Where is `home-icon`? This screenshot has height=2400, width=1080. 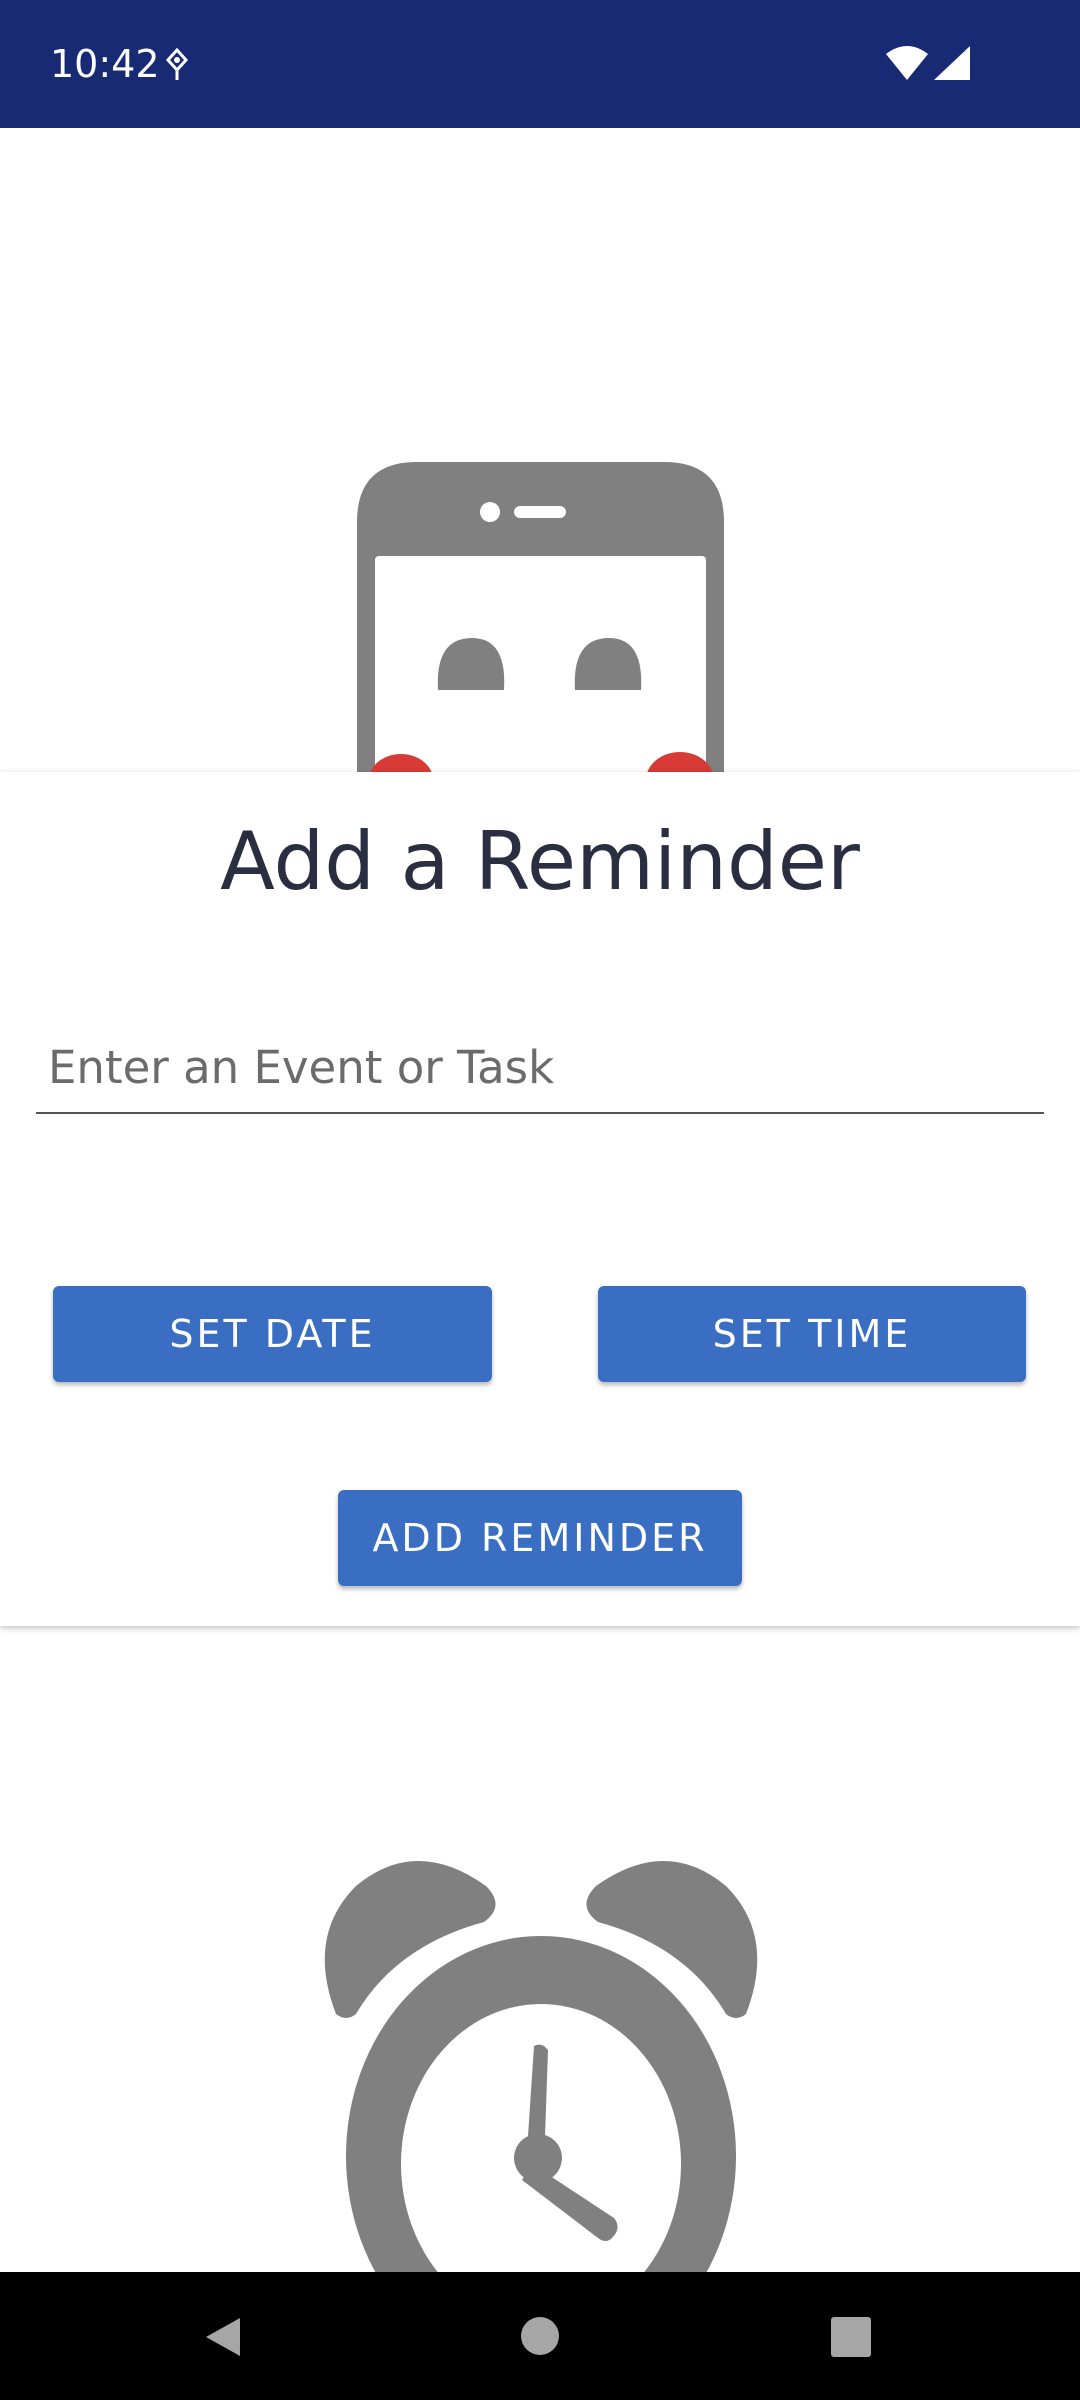 home-icon is located at coordinates (540, 2336).